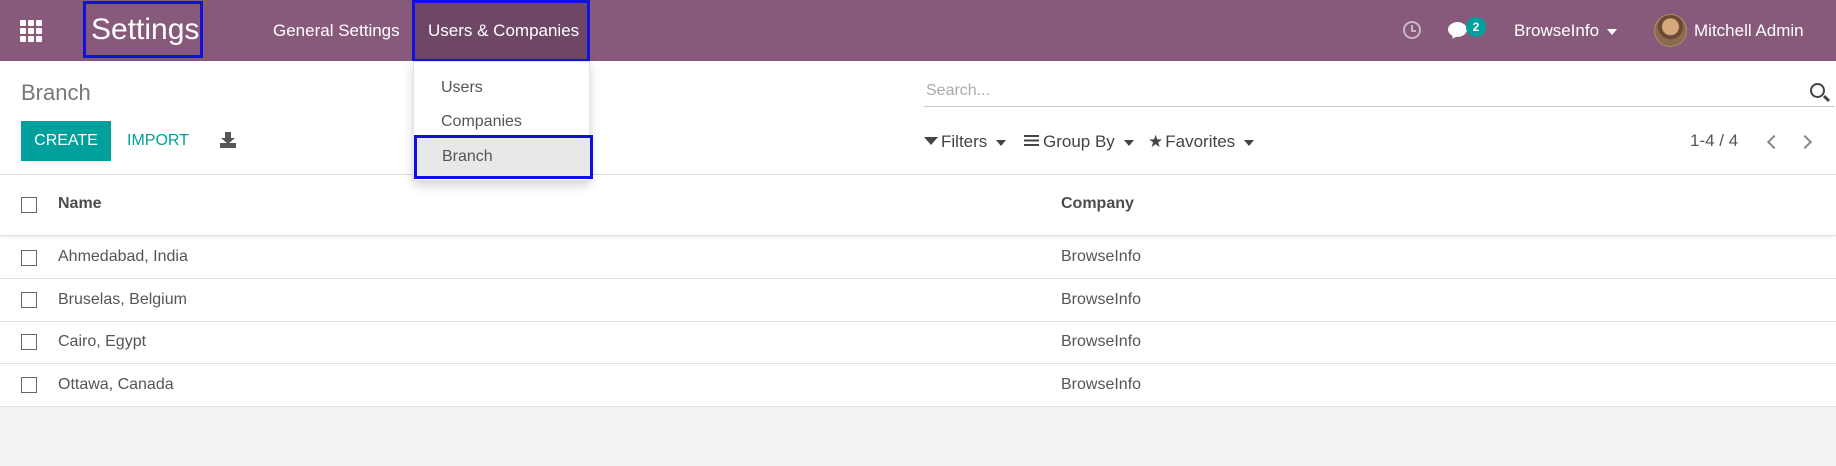 The image size is (1836, 466). I want to click on group-by-button: Group By, so click(1079, 142).